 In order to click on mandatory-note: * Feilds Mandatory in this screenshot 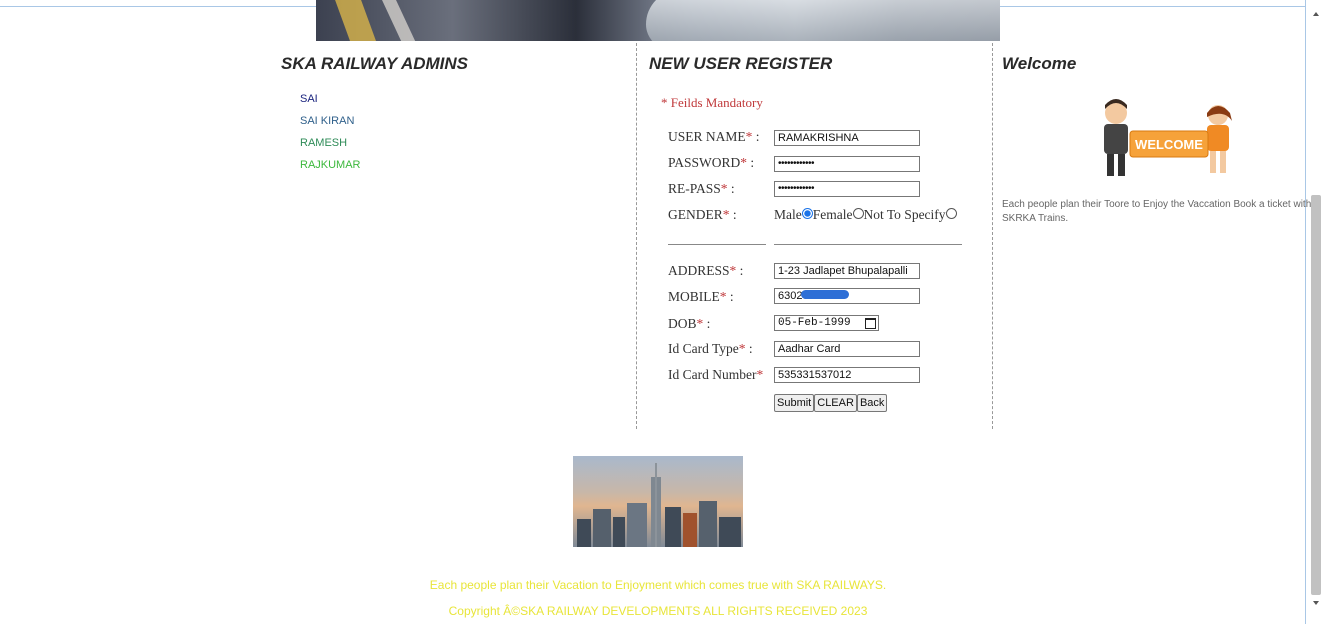, I will do `click(712, 102)`.